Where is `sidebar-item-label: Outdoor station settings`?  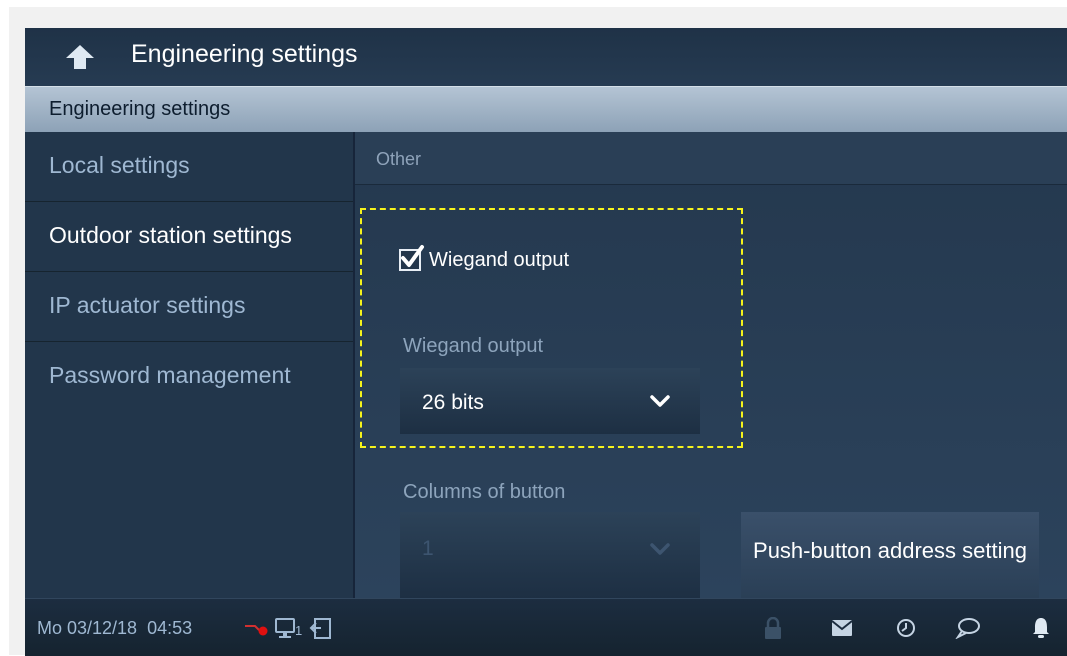
sidebar-item-label: Outdoor station settings is located at coordinates (170, 235).